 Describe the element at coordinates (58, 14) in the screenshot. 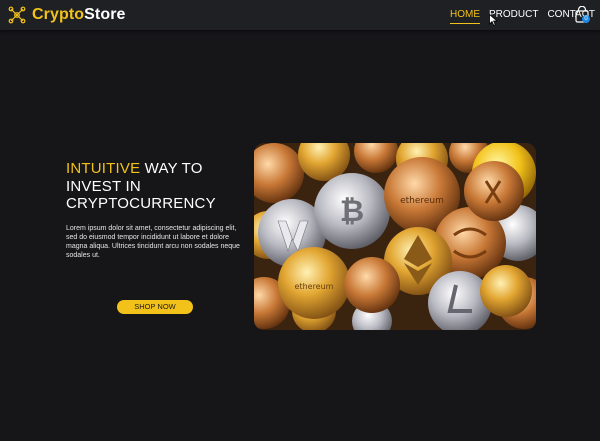

I see `brand-name-part1: Crypto` at that location.